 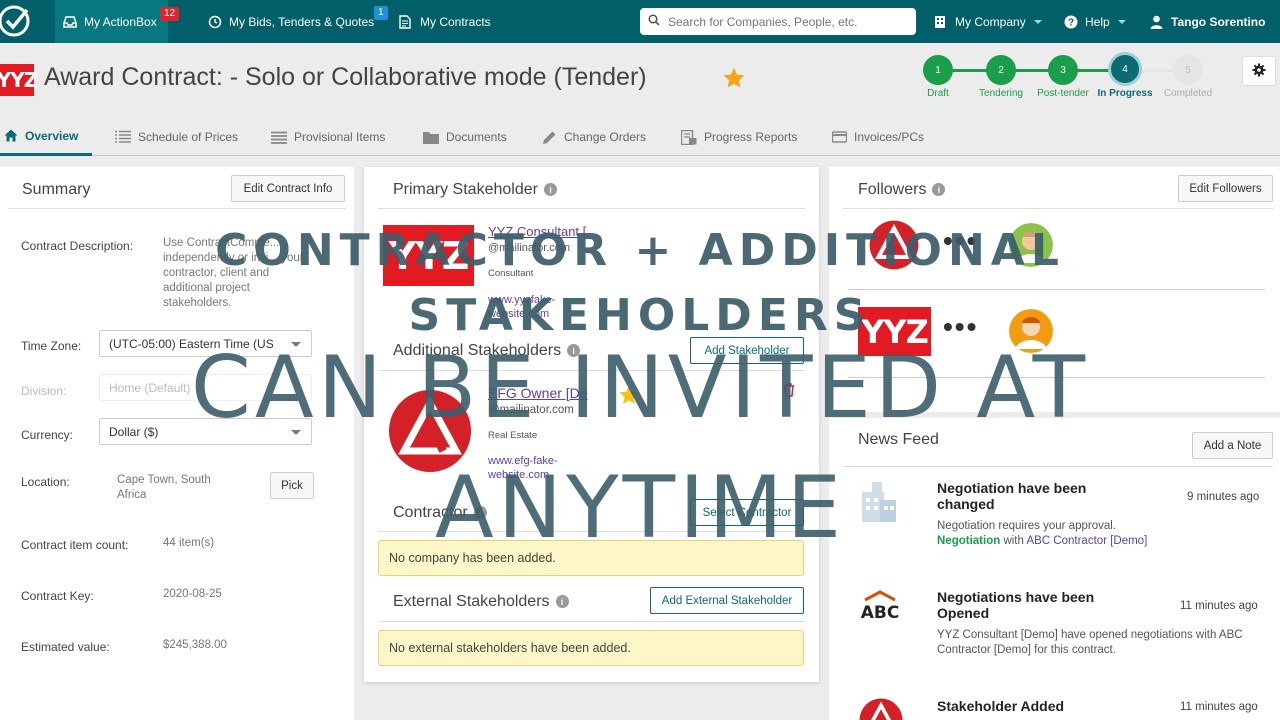 I want to click on step-2-circle: 2, so click(x=1001, y=70).